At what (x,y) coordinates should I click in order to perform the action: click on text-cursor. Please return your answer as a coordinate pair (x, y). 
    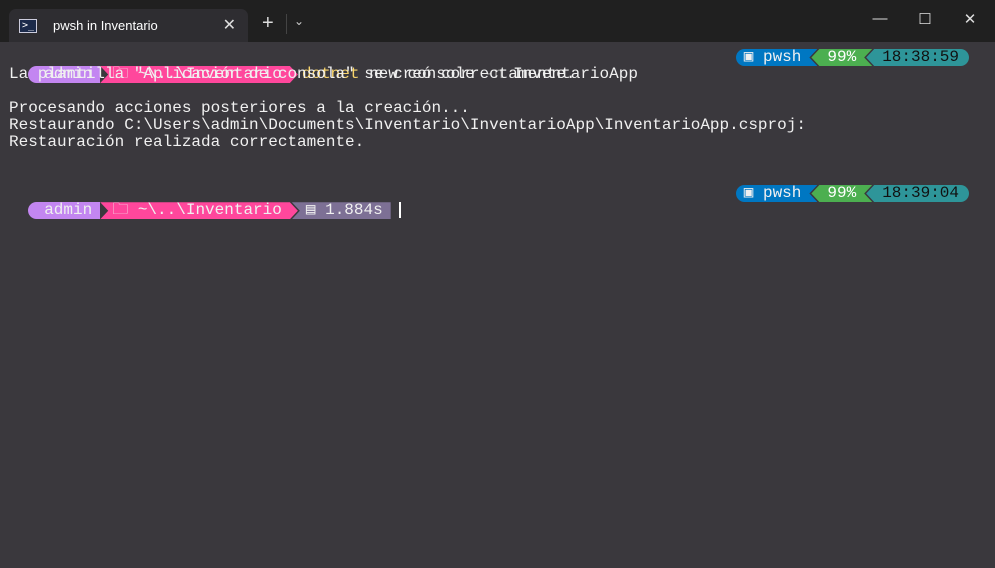
    Looking at the image, I should click on (399, 210).